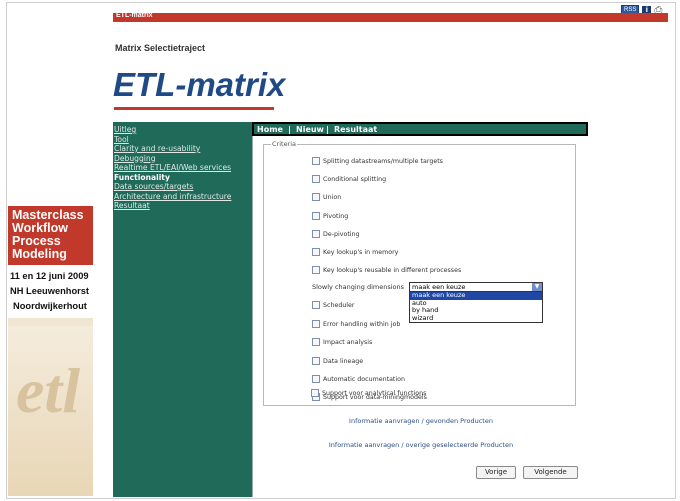  What do you see at coordinates (49, 276) in the screenshot?
I see `ad-date: 11 en 12 juni 2009` at bounding box center [49, 276].